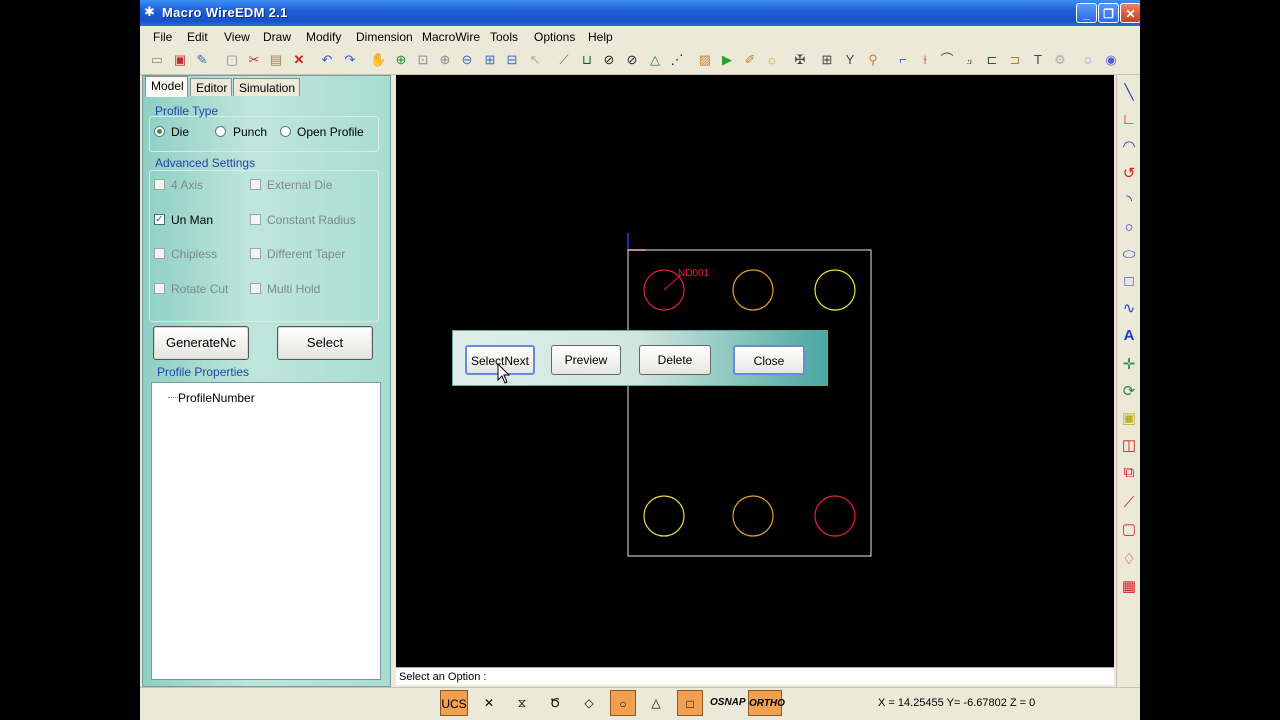 The width and height of the screenshot is (1280, 720). I want to click on array-draw-icon: ▦, so click(1129, 587).